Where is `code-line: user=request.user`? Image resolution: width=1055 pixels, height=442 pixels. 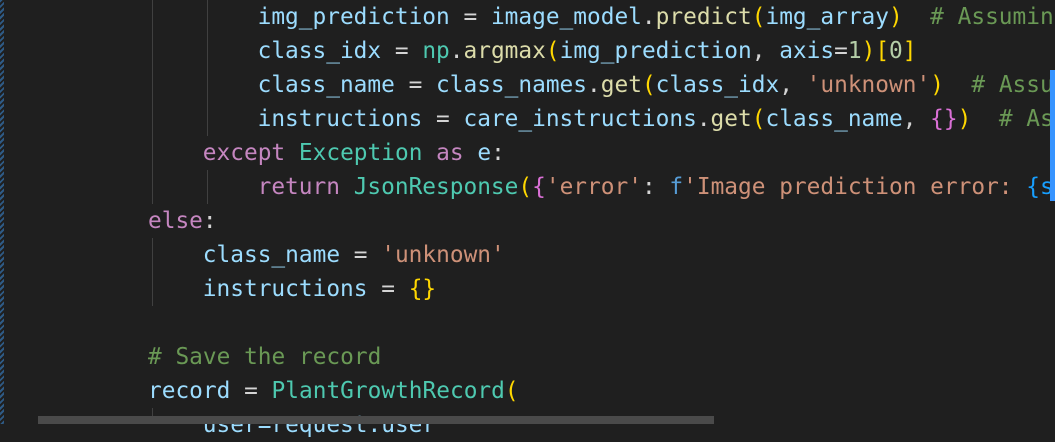 code-line: user=request.user is located at coordinates (319, 425).